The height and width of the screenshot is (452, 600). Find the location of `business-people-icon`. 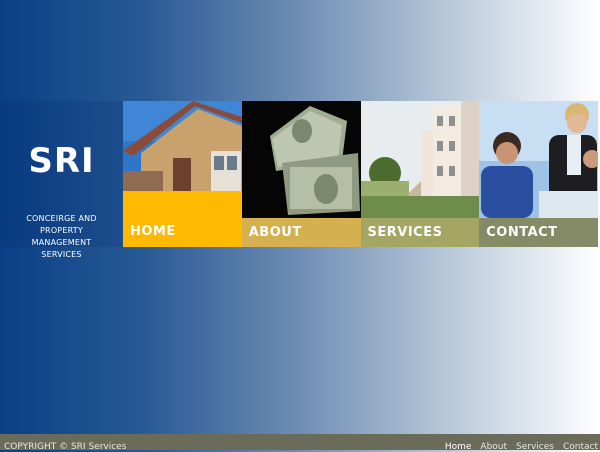

business-people-icon is located at coordinates (538, 159).